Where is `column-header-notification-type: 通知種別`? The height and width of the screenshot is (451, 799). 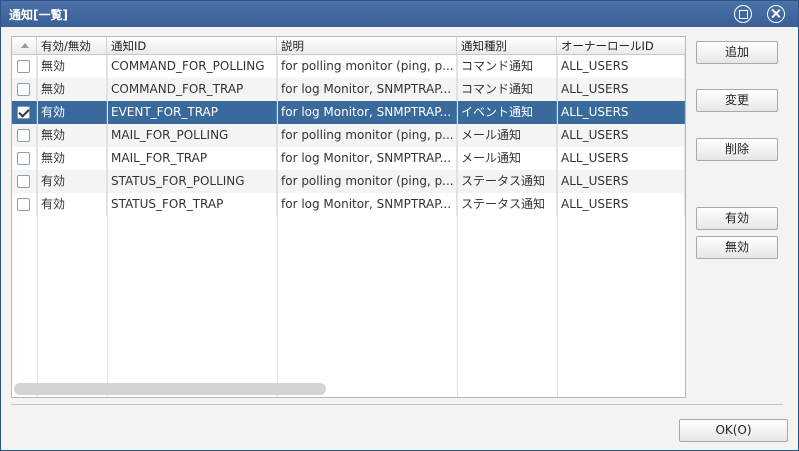 column-header-notification-type: 通知種別 is located at coordinates (507, 46).